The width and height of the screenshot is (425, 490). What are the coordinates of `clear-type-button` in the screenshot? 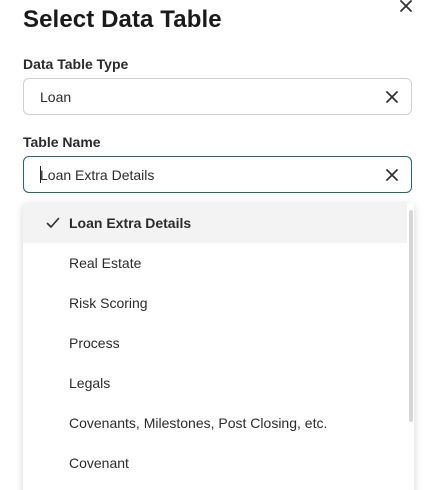 It's located at (392, 97).